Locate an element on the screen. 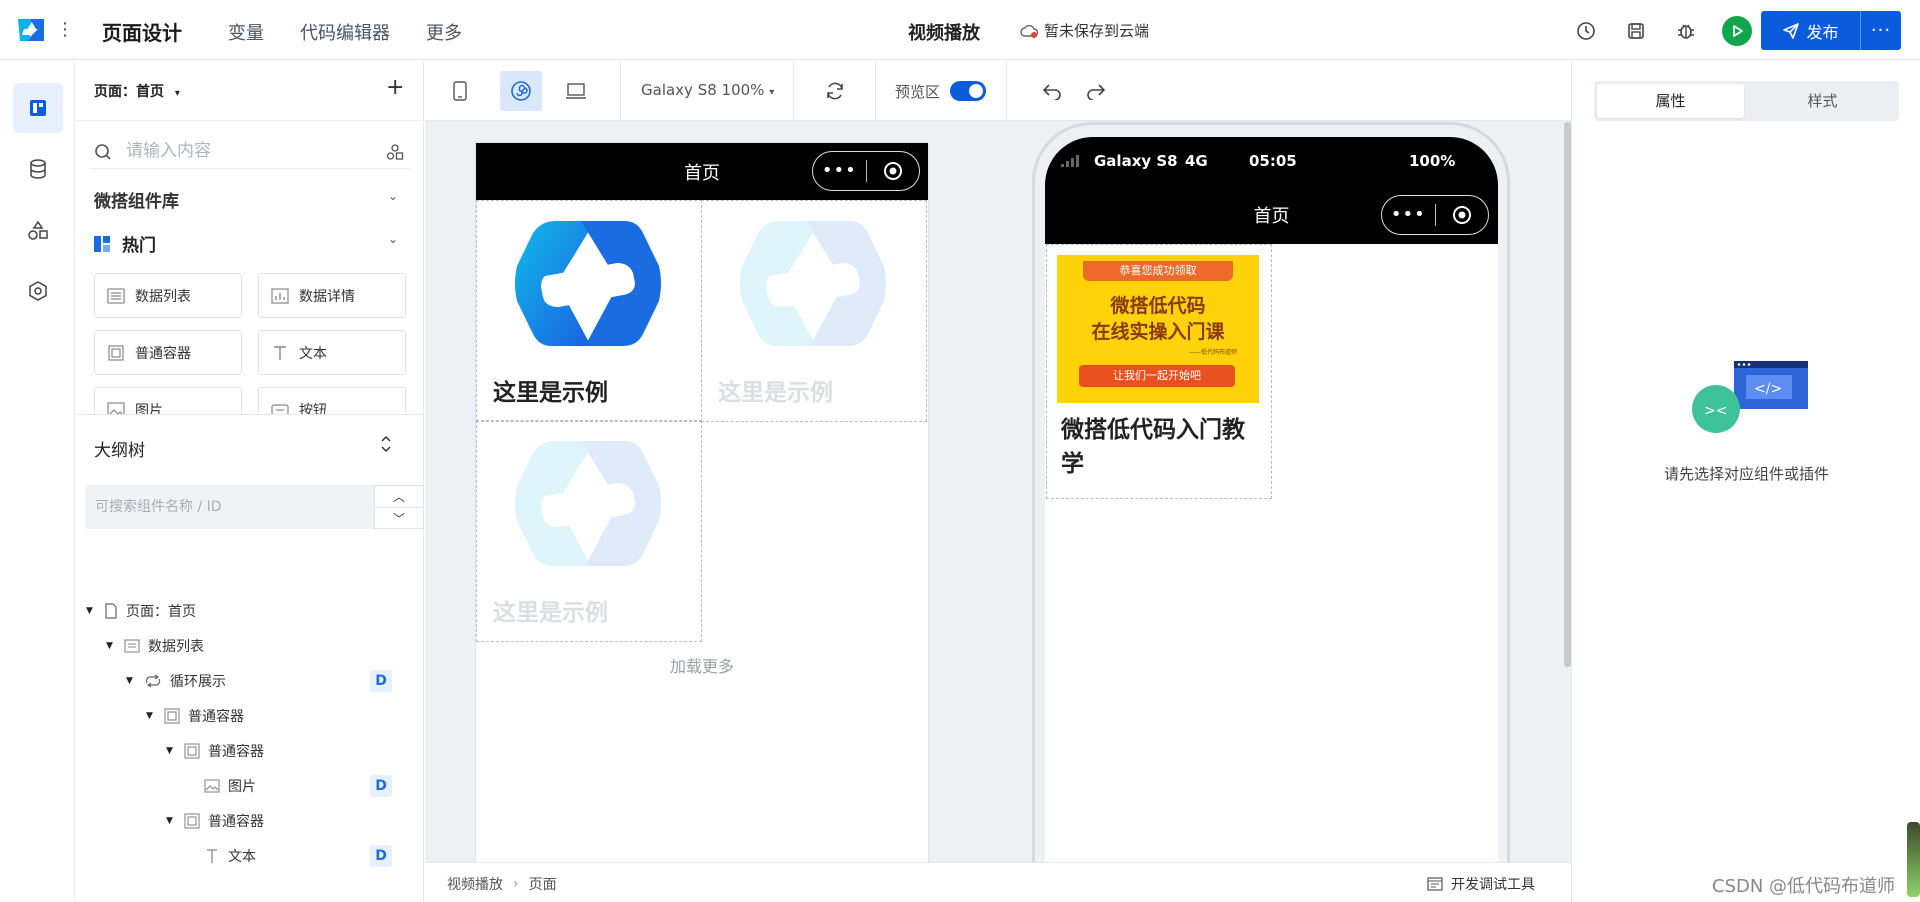 Image resolution: width=1920 pixels, height=902 pixels. publish-button: 发布 ··· is located at coordinates (1831, 30).